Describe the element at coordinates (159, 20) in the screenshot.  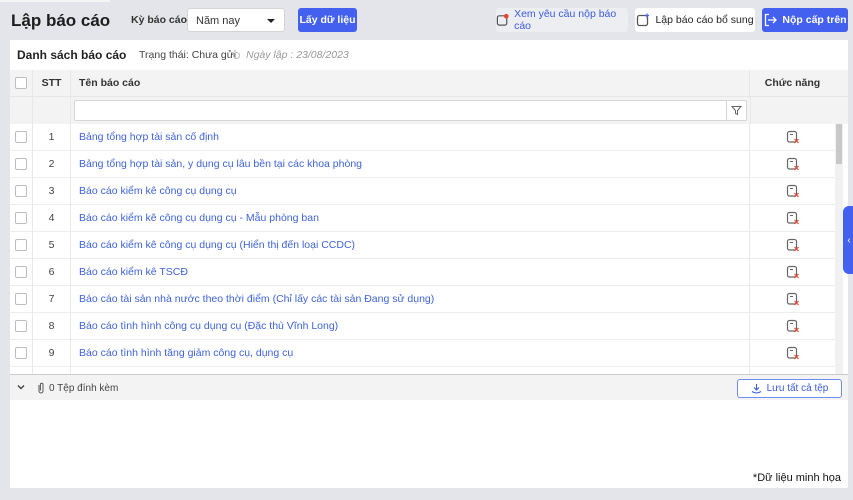
I see `period-label: Kỳ báo cáo` at that location.